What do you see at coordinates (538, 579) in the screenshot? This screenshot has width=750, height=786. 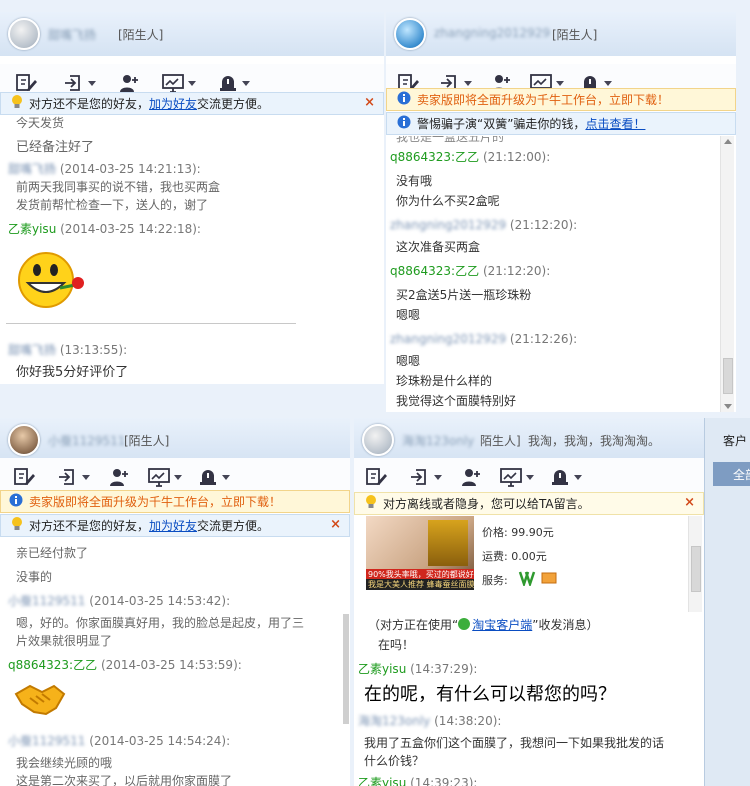 I see `service-icon` at bounding box center [538, 579].